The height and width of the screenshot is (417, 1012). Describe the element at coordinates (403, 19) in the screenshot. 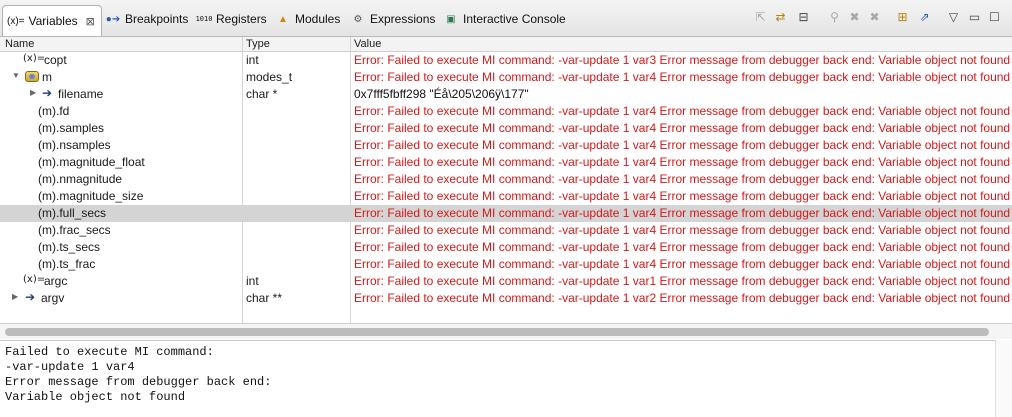

I see `tab-label: Expressions` at that location.